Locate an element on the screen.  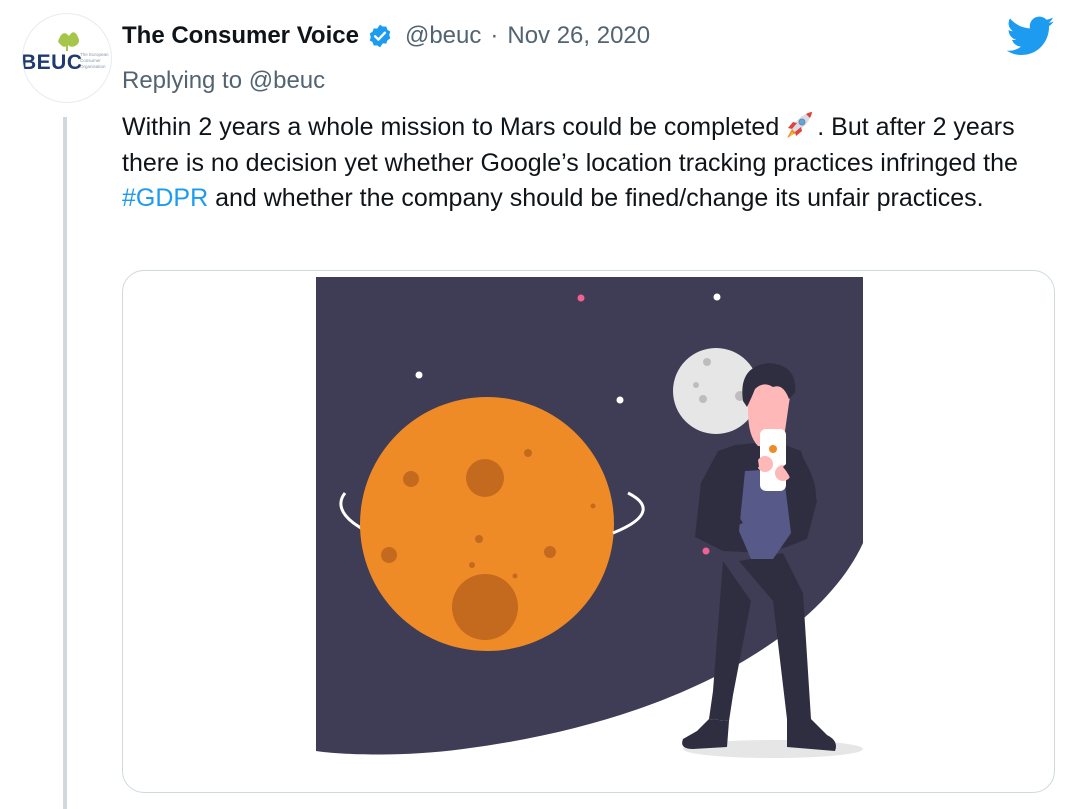
verified-badge-icon is located at coordinates (380, 36).